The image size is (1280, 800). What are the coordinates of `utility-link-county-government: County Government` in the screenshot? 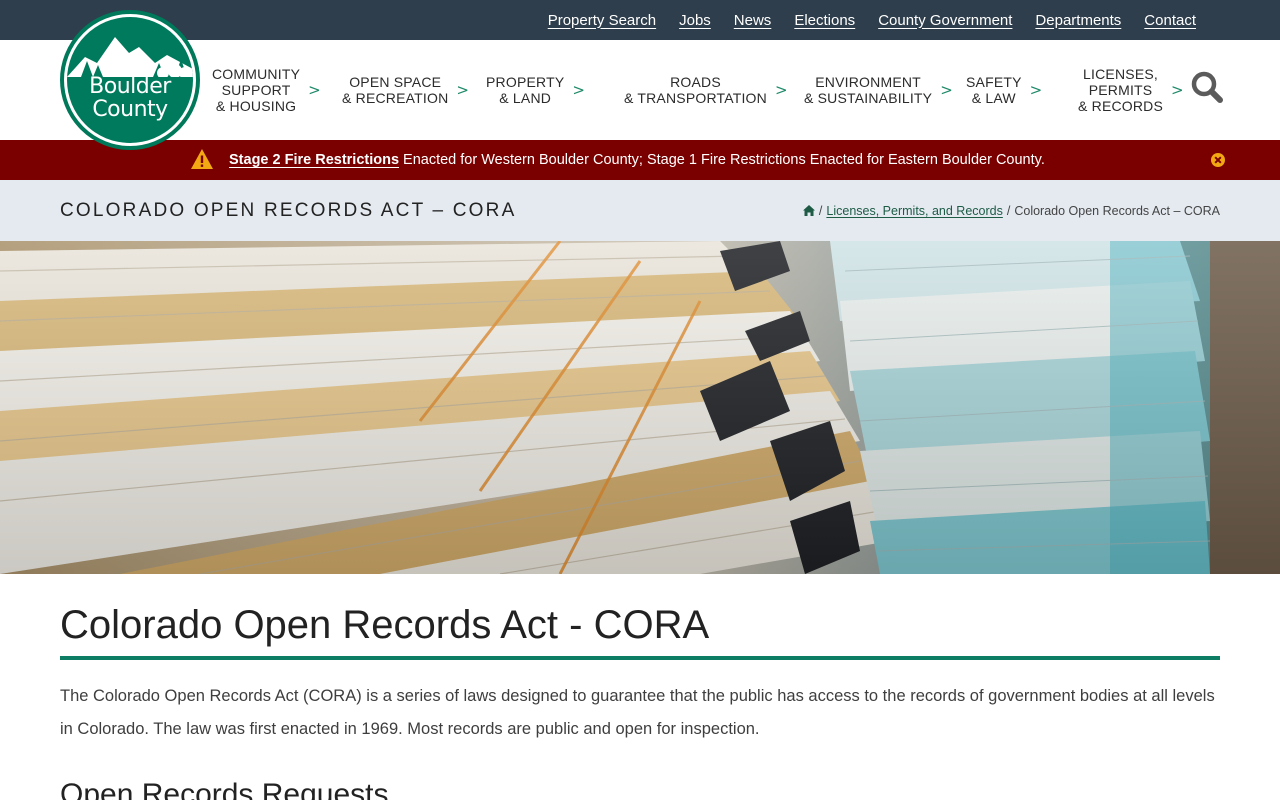 It's located at (945, 20).